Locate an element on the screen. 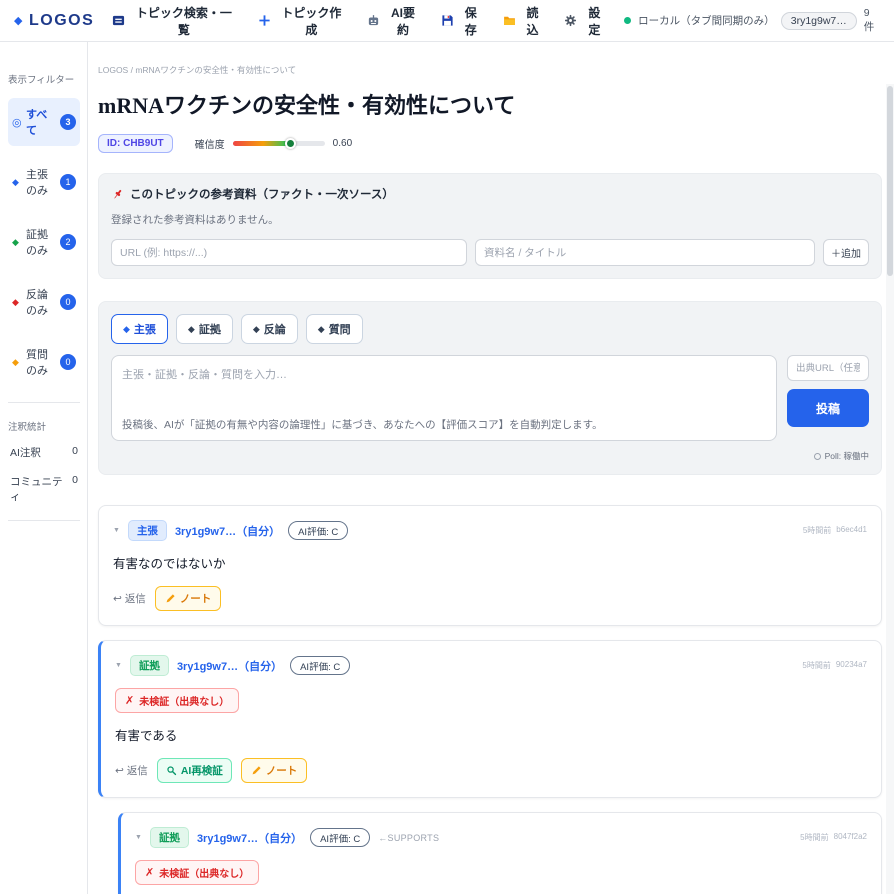 This screenshot has width=894, height=894. stat-ai-value: 0 is located at coordinates (75, 451).